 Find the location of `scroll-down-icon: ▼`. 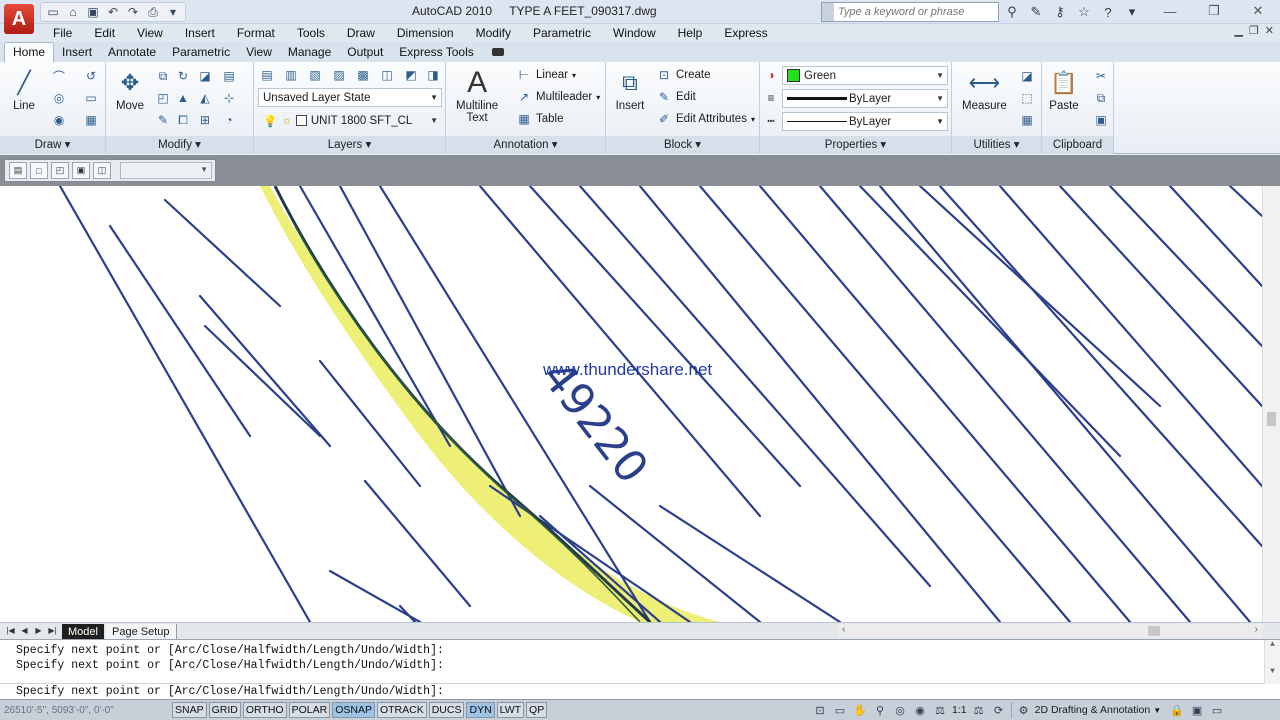

scroll-down-icon: ▼ is located at coordinates (1272, 671).